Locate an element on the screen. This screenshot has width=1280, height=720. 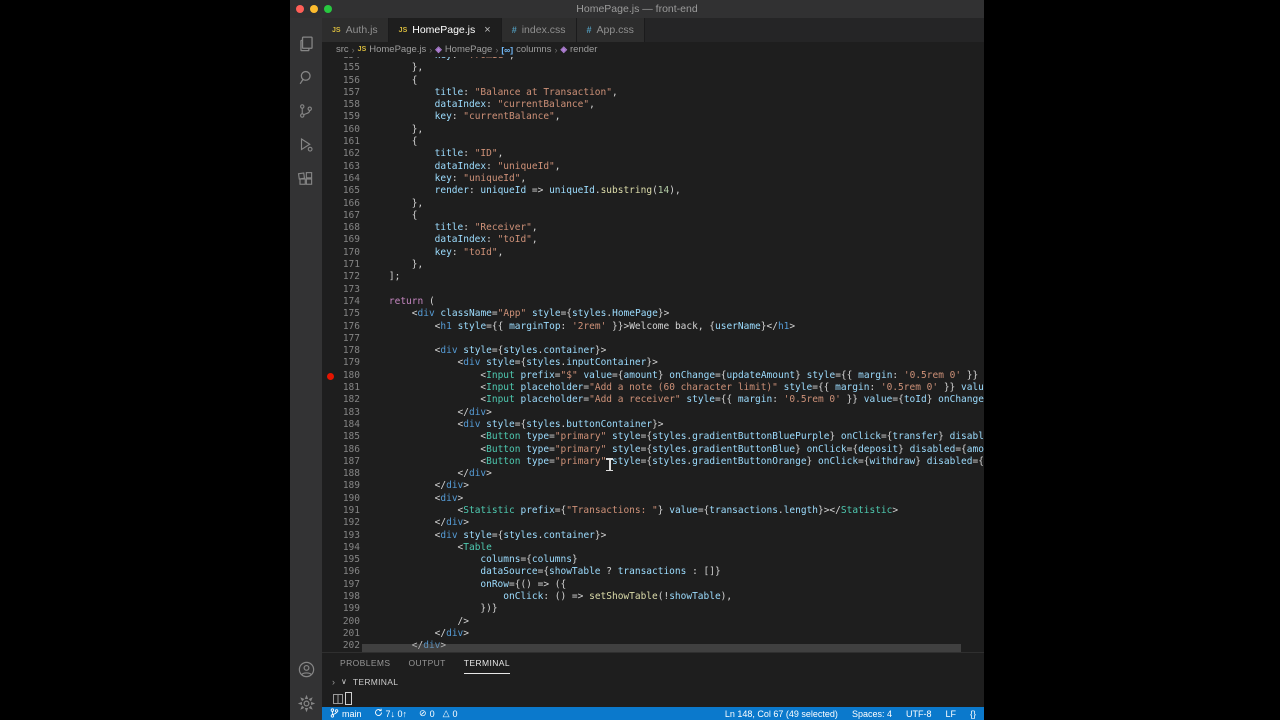
line-number: 202 is located at coordinates (341, 646).